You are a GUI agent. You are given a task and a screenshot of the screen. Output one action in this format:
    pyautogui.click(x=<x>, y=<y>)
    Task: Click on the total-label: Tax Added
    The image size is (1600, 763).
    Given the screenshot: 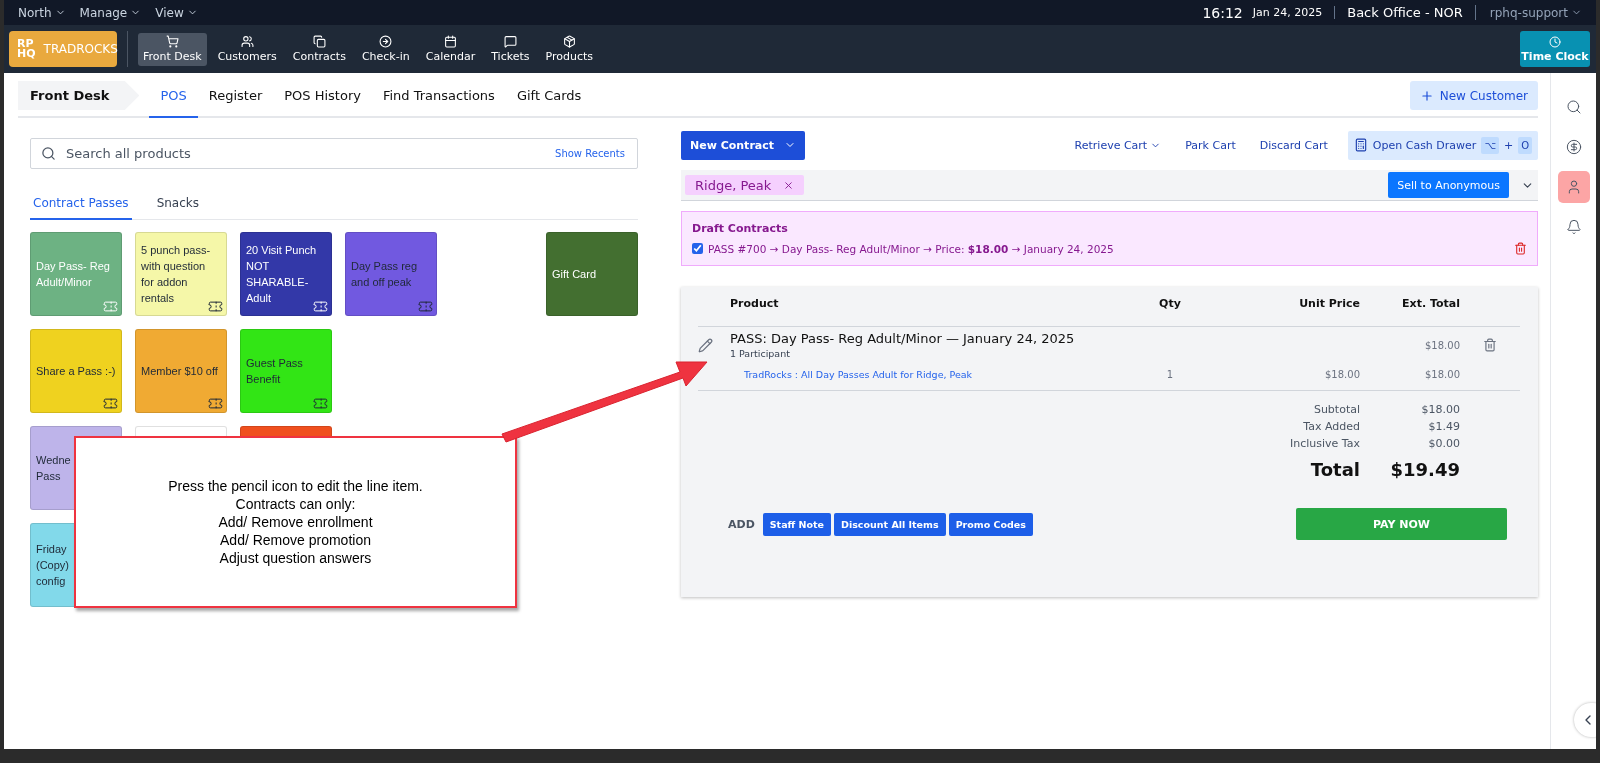 What is the action you would take?
    pyautogui.click(x=1331, y=426)
    